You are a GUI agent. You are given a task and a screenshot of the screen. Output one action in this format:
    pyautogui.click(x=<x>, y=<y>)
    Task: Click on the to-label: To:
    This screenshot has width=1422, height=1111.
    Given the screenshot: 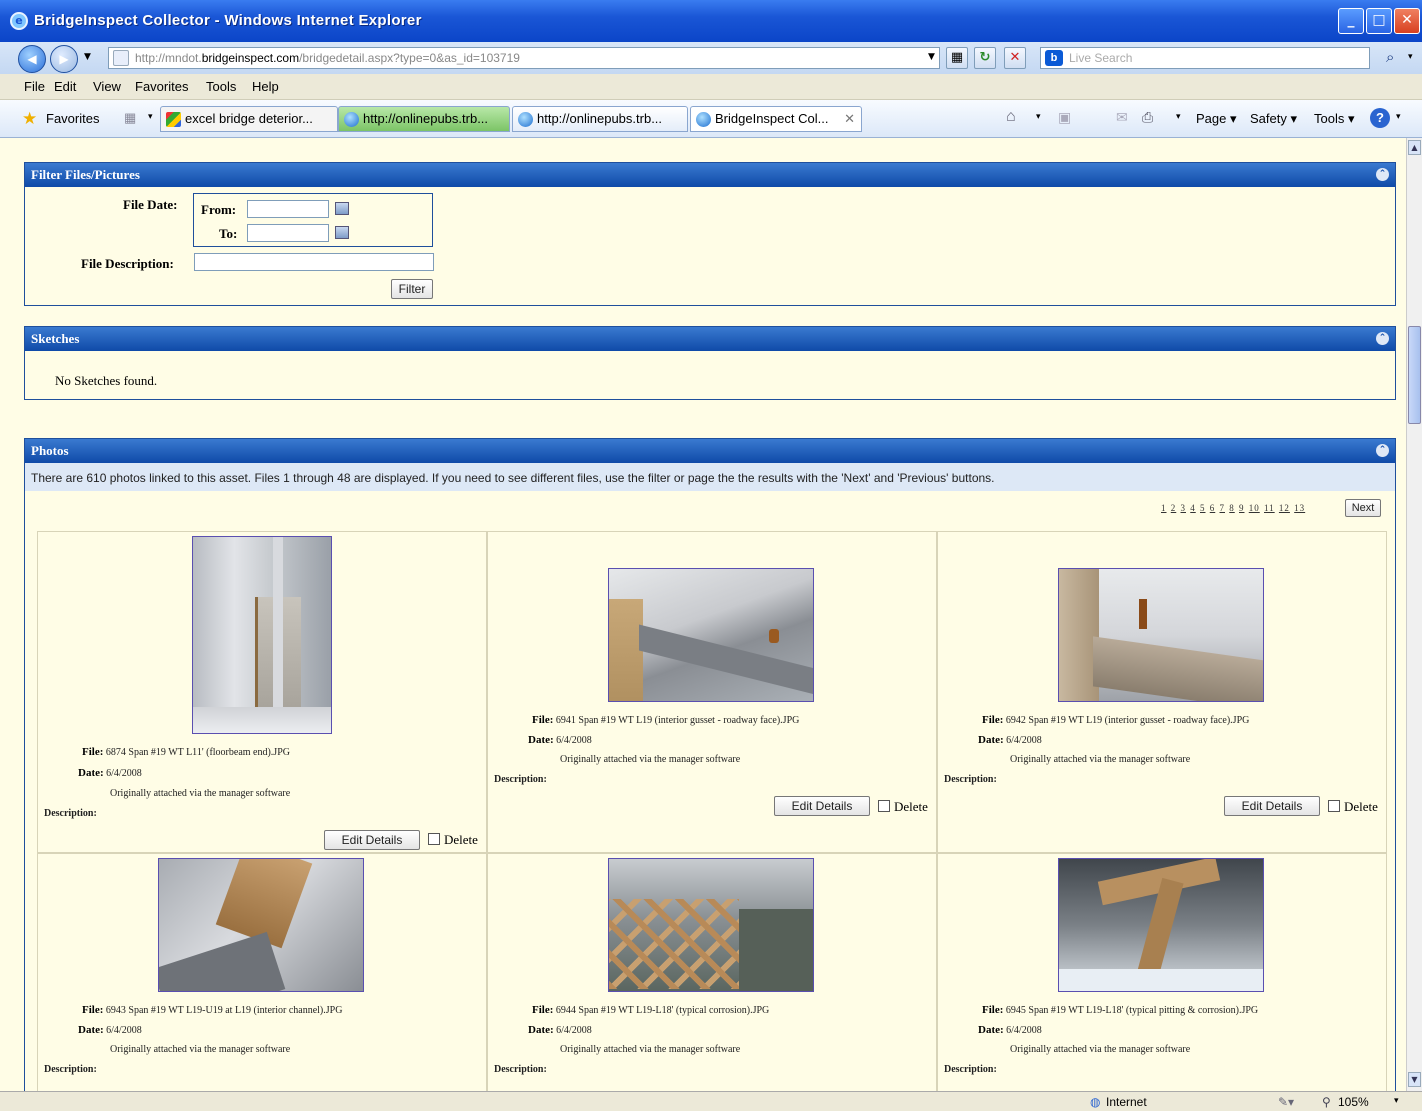 What is the action you would take?
    pyautogui.click(x=228, y=233)
    